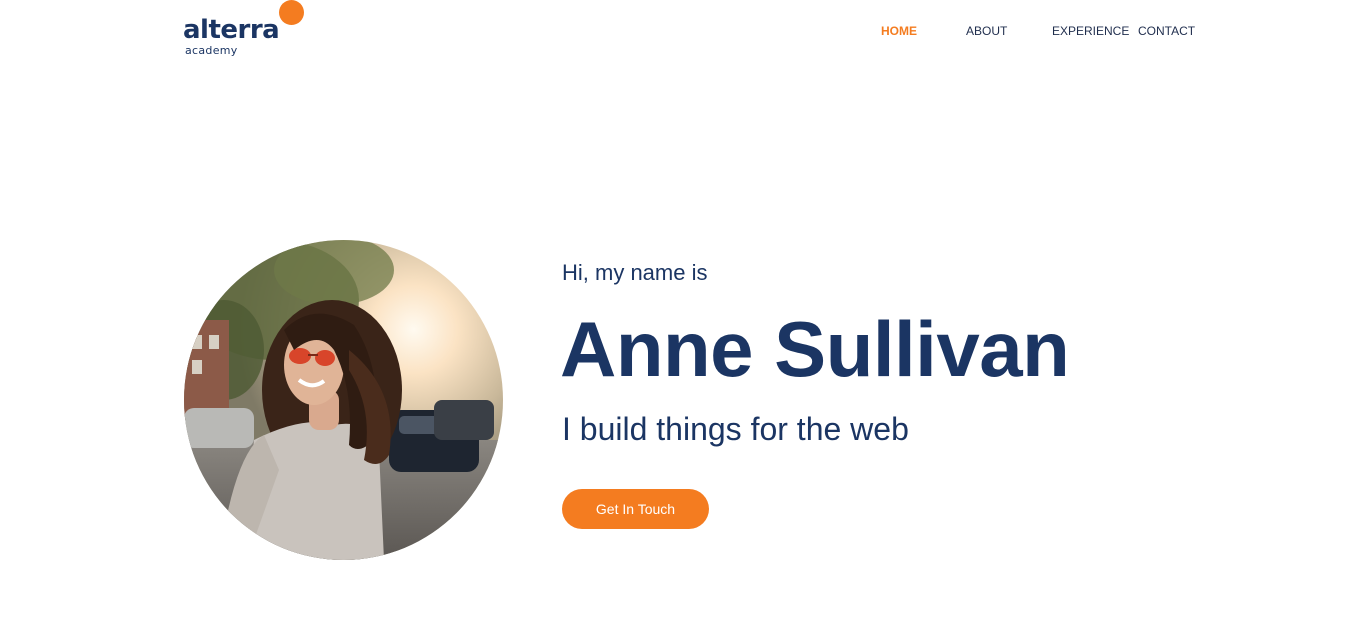 This screenshot has height=624, width=1366. What do you see at coordinates (815, 349) in the screenshot?
I see `hero-name: Anne Sullivan` at bounding box center [815, 349].